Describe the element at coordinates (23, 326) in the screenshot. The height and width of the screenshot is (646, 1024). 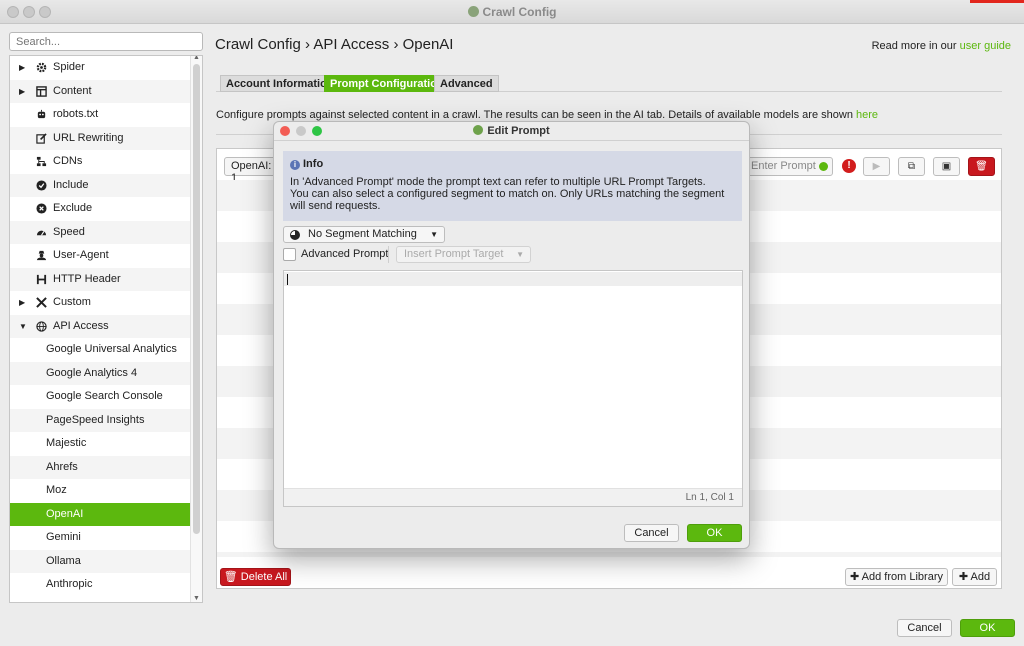
I see `expand-down-icon: ▼` at that location.